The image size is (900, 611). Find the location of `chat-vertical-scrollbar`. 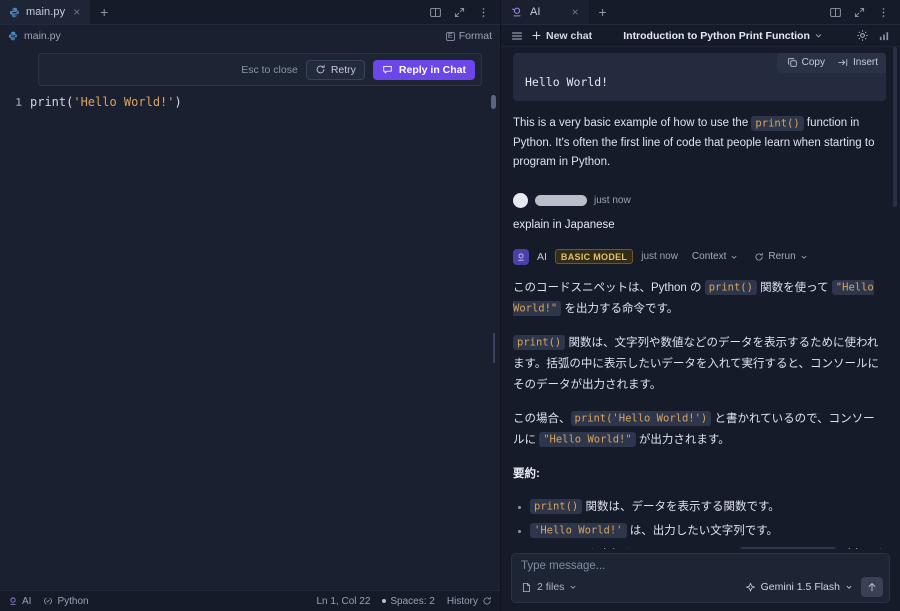

chat-vertical-scrollbar is located at coordinates (895, 127).